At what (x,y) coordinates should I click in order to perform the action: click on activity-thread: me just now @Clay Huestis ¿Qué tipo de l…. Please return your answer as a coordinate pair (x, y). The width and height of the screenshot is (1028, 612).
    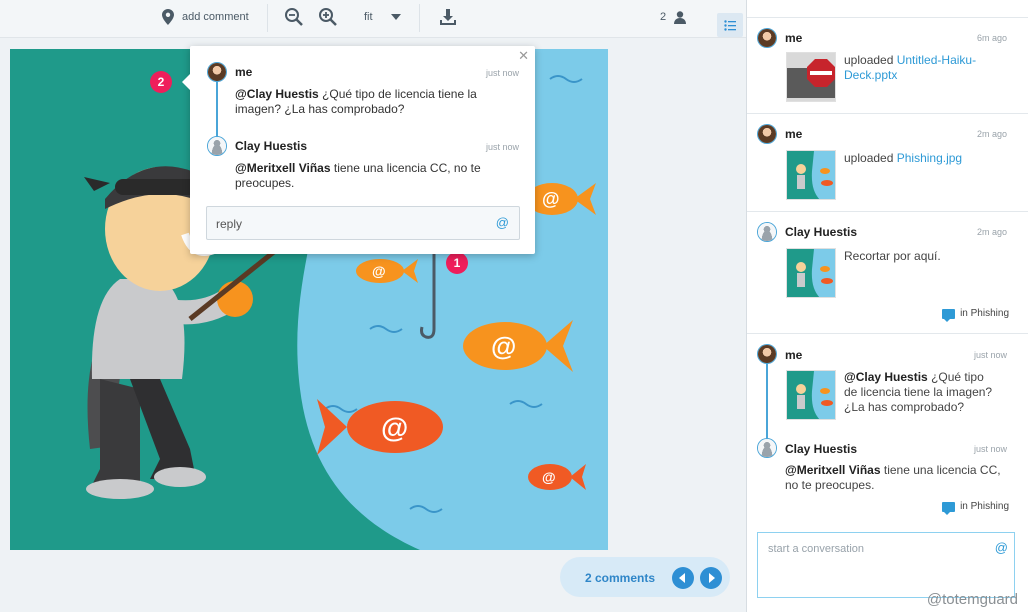
    Looking at the image, I should click on (887, 429).